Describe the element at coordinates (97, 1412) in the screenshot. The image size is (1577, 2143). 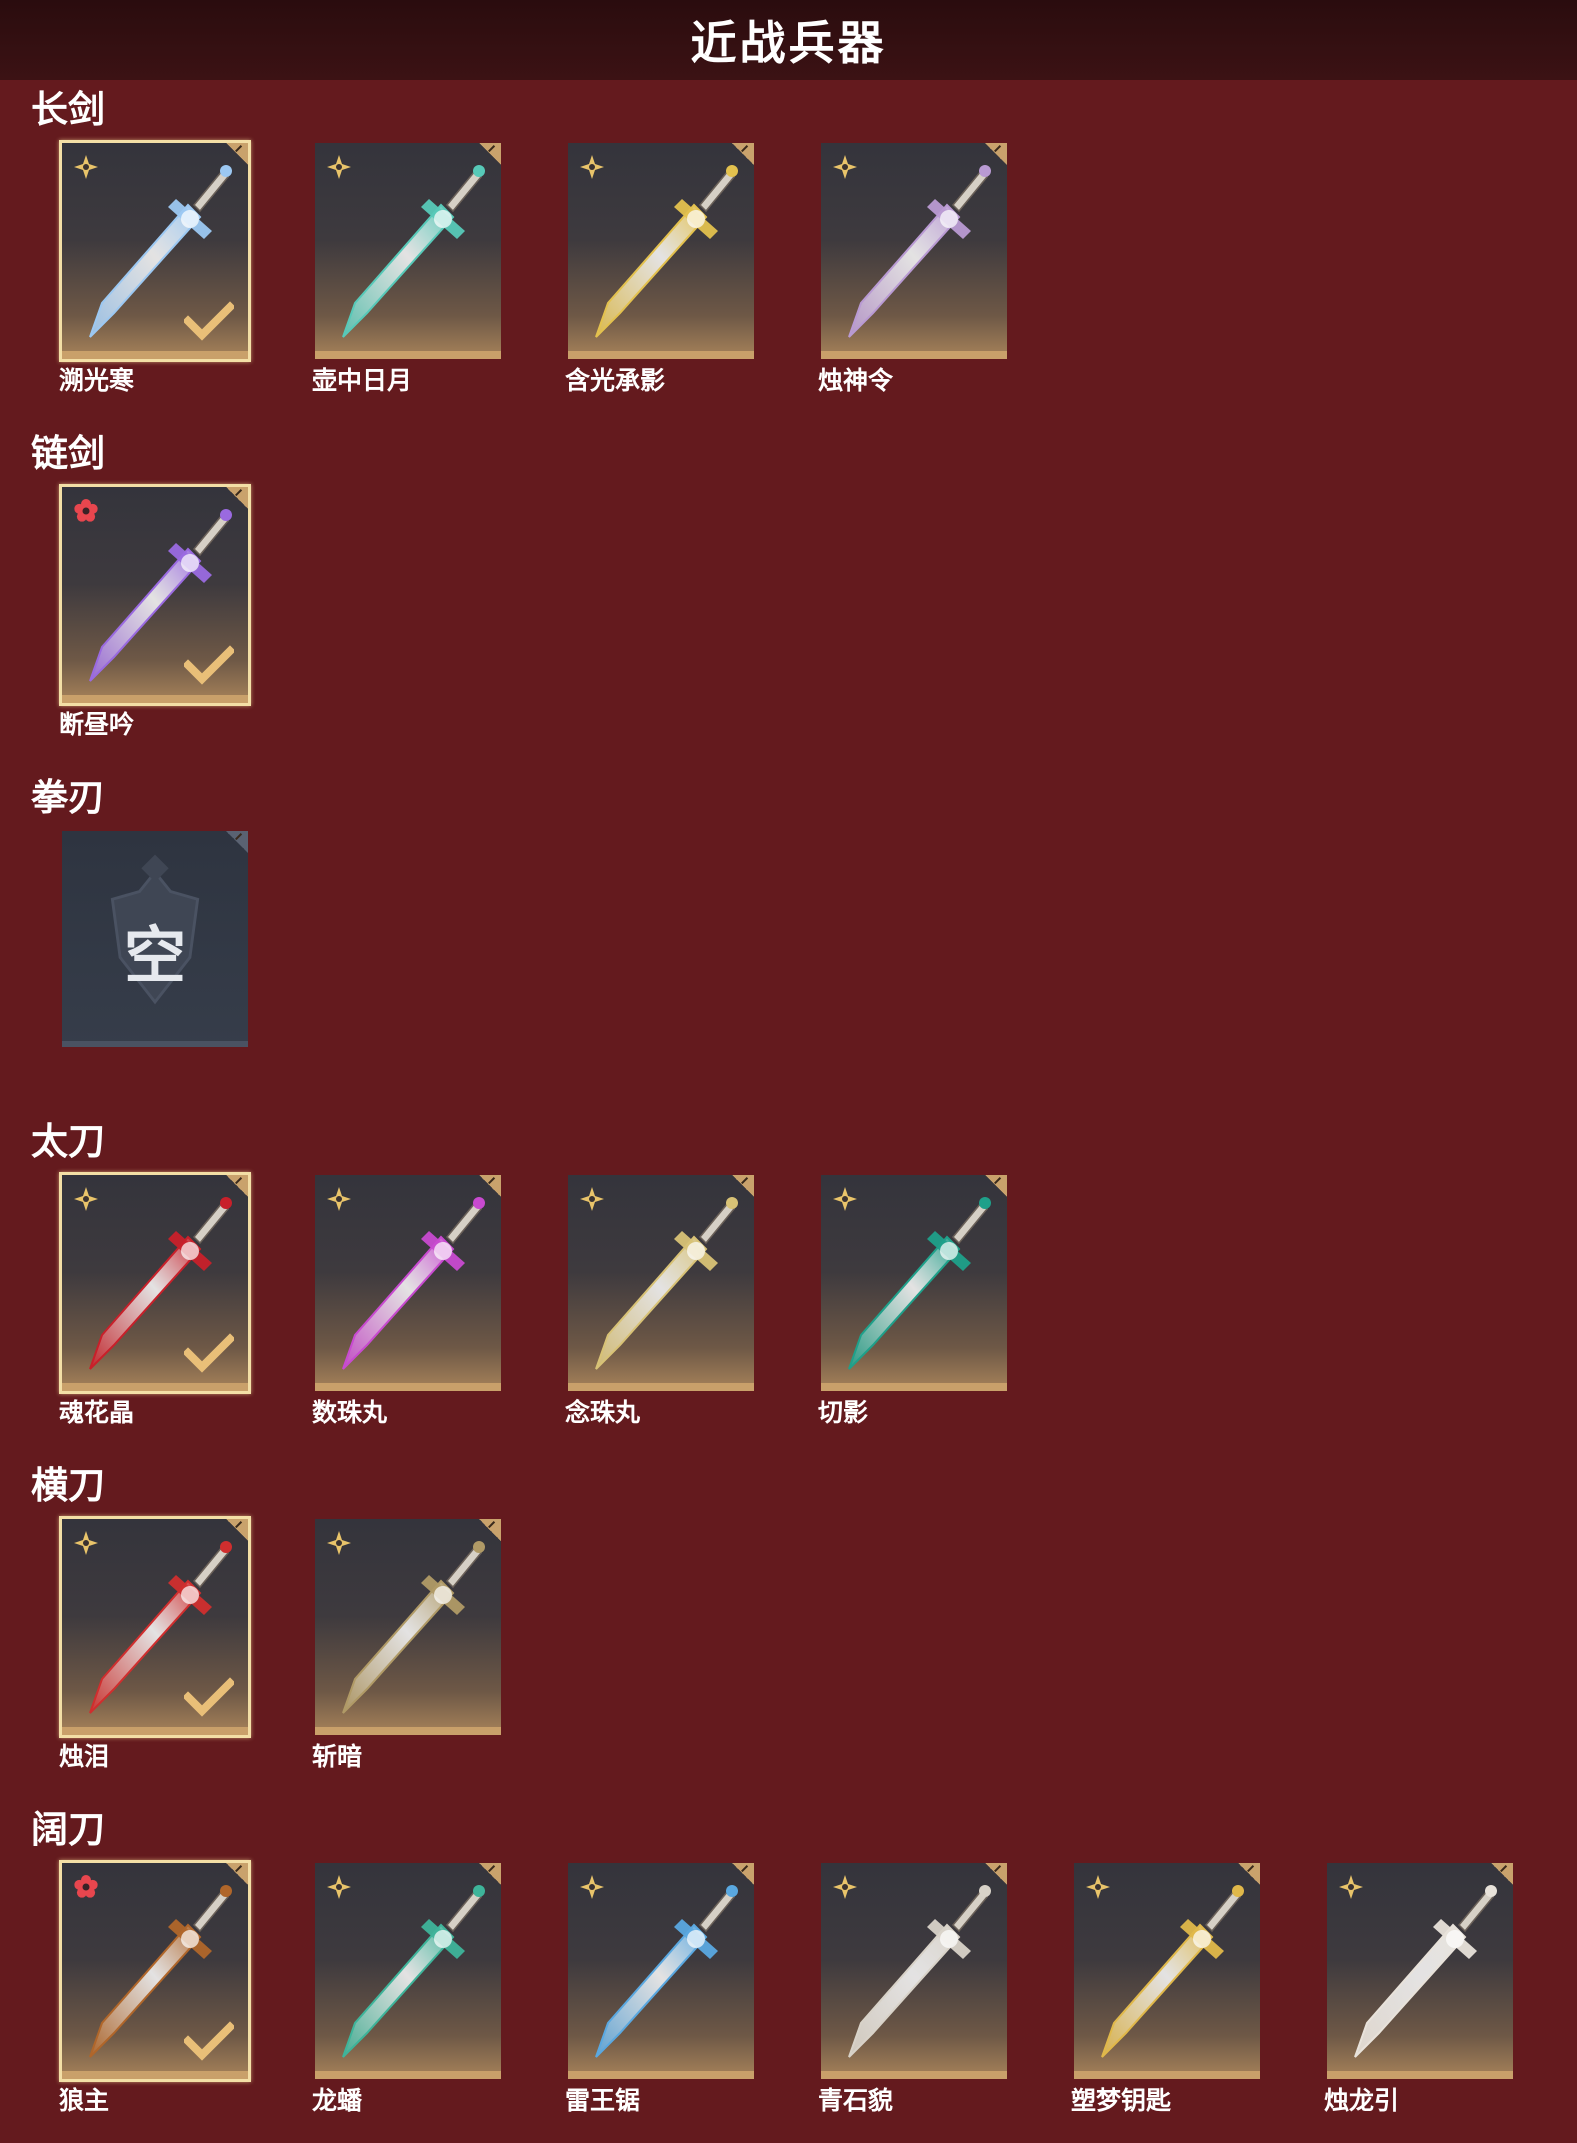
I see `weapon-name: 魂花晶` at that location.